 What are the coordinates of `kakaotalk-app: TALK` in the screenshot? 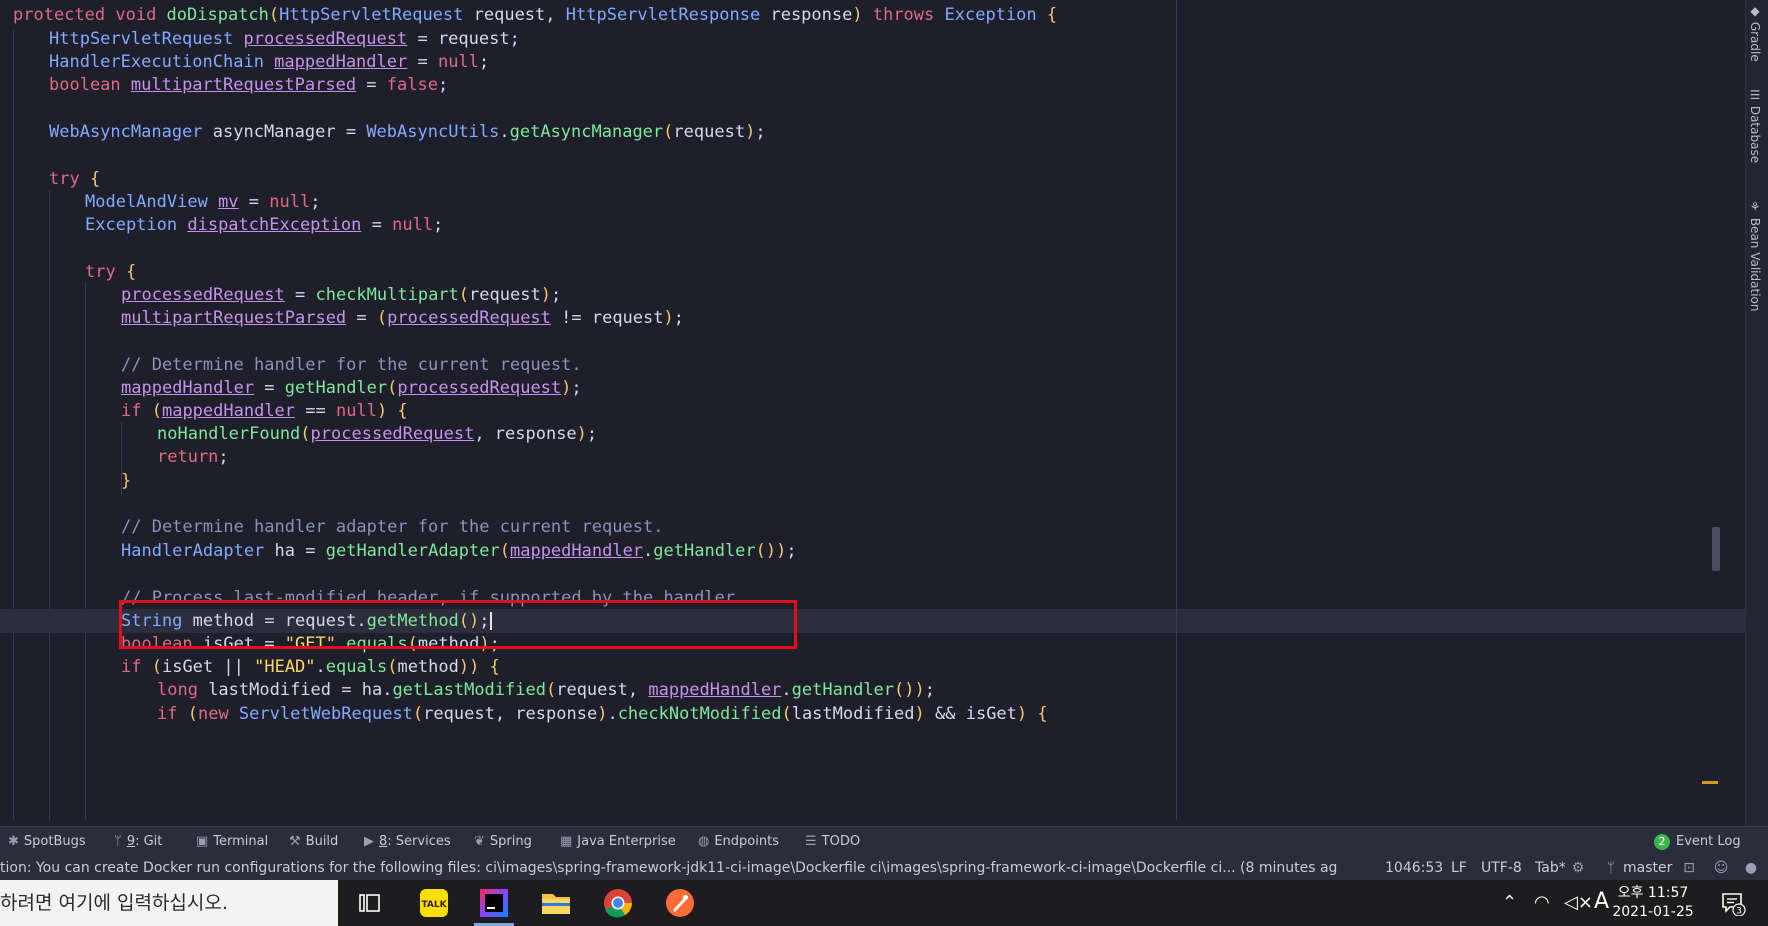 It's located at (434, 903).